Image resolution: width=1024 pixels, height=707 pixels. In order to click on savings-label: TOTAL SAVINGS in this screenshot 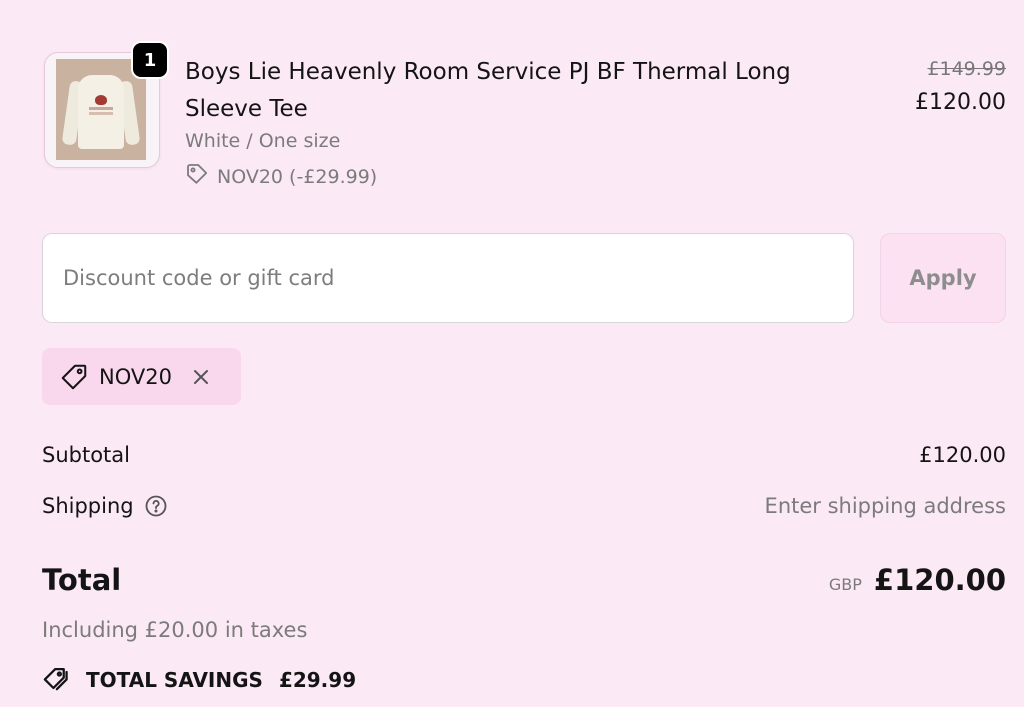, I will do `click(174, 680)`.